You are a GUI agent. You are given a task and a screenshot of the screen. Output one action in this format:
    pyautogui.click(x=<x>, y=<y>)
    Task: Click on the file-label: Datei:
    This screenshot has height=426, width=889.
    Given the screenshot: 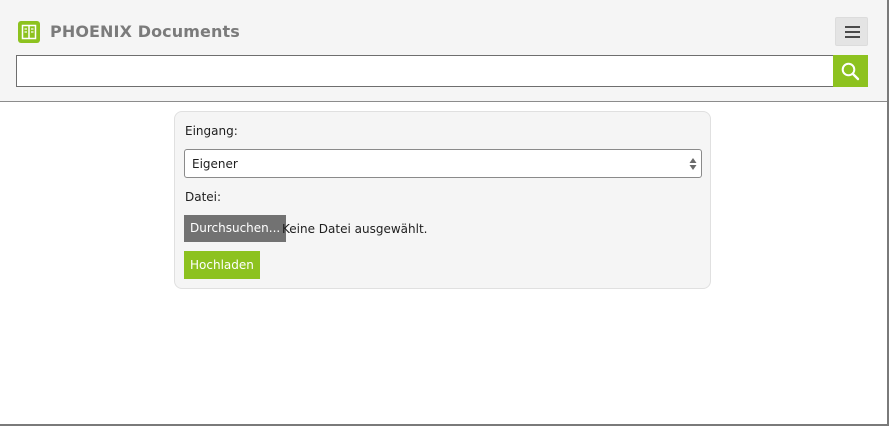 What is the action you would take?
    pyautogui.click(x=203, y=197)
    